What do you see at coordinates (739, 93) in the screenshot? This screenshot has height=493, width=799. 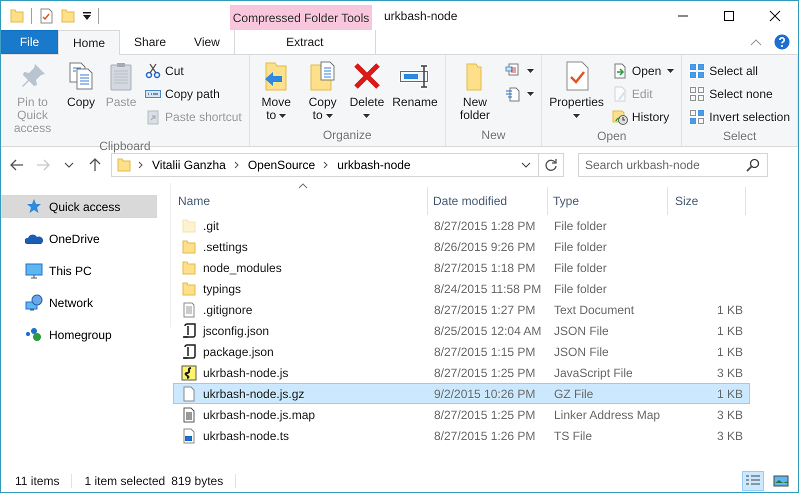 I see `ribbon-button: Select none` at bounding box center [739, 93].